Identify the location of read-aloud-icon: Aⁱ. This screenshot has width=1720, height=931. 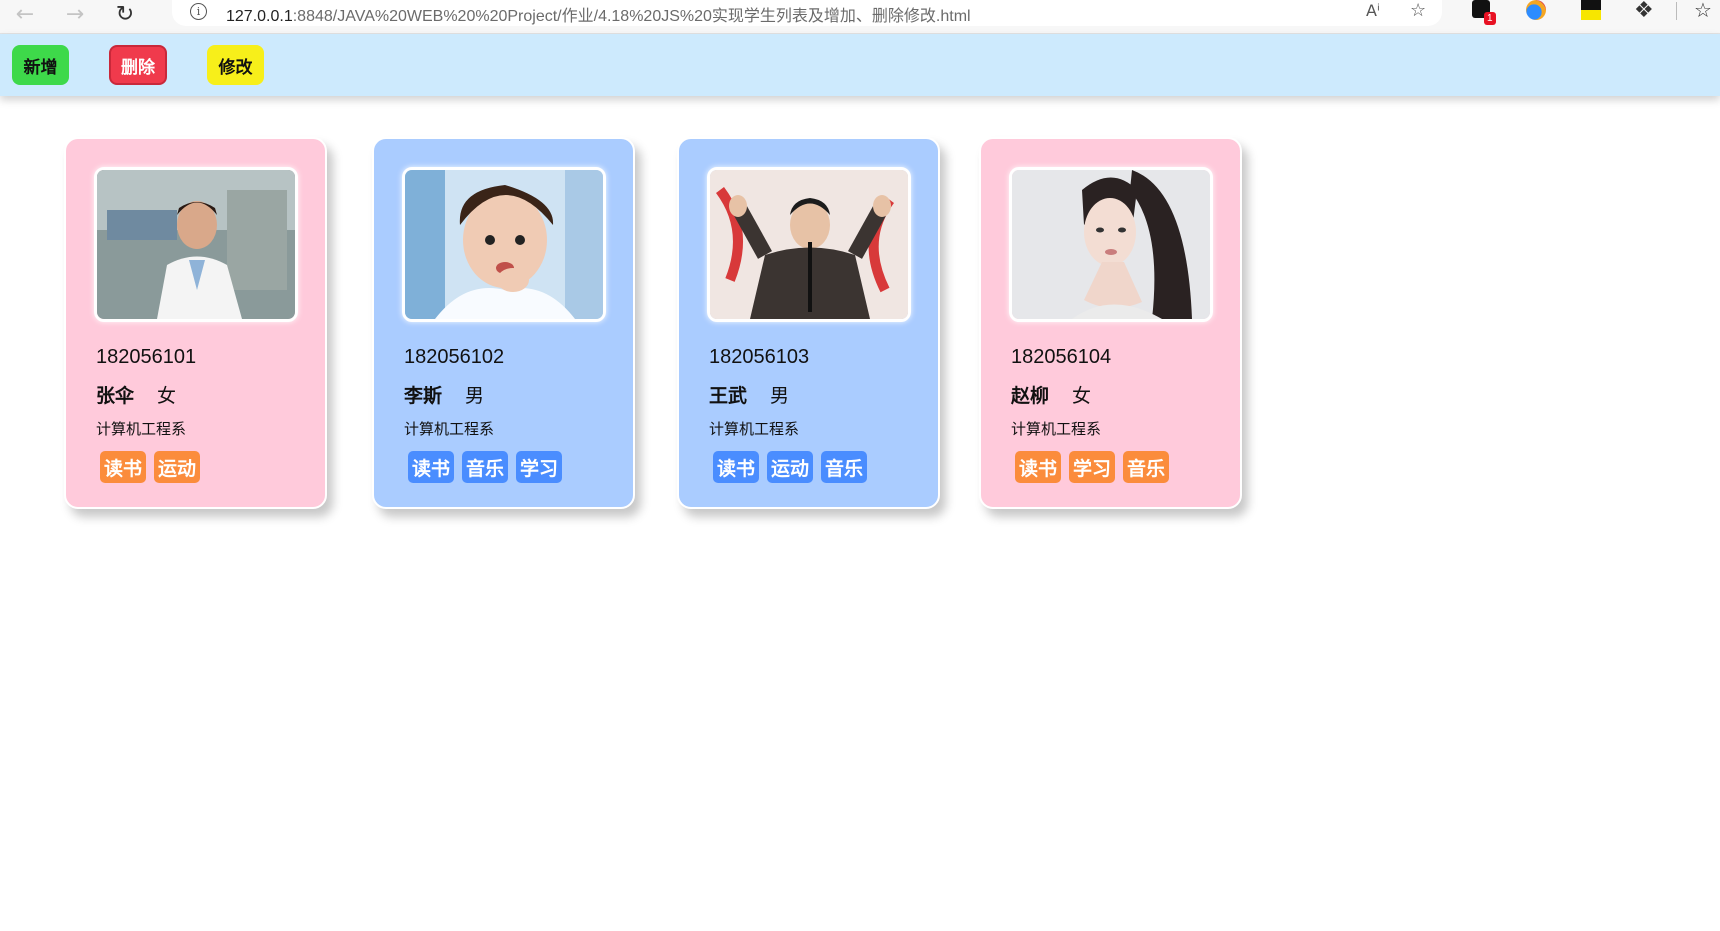
(1373, 10).